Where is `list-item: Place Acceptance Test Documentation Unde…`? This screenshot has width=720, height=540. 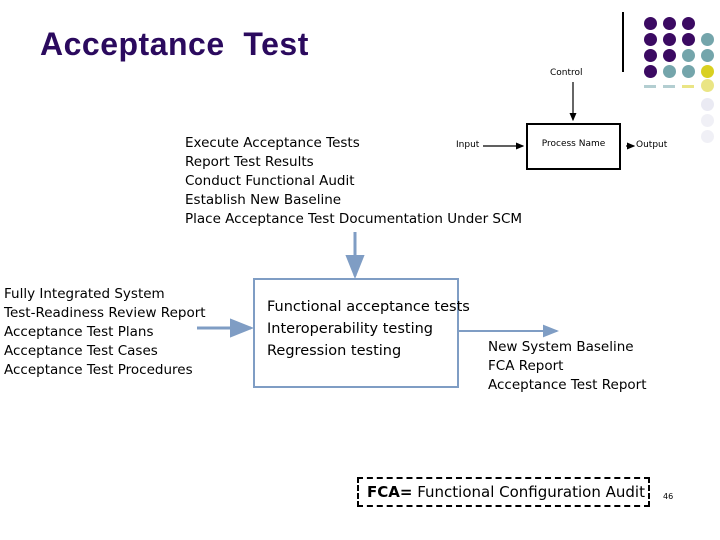
list-item: Place Acceptance Test Documentation Unde… is located at coordinates (354, 219).